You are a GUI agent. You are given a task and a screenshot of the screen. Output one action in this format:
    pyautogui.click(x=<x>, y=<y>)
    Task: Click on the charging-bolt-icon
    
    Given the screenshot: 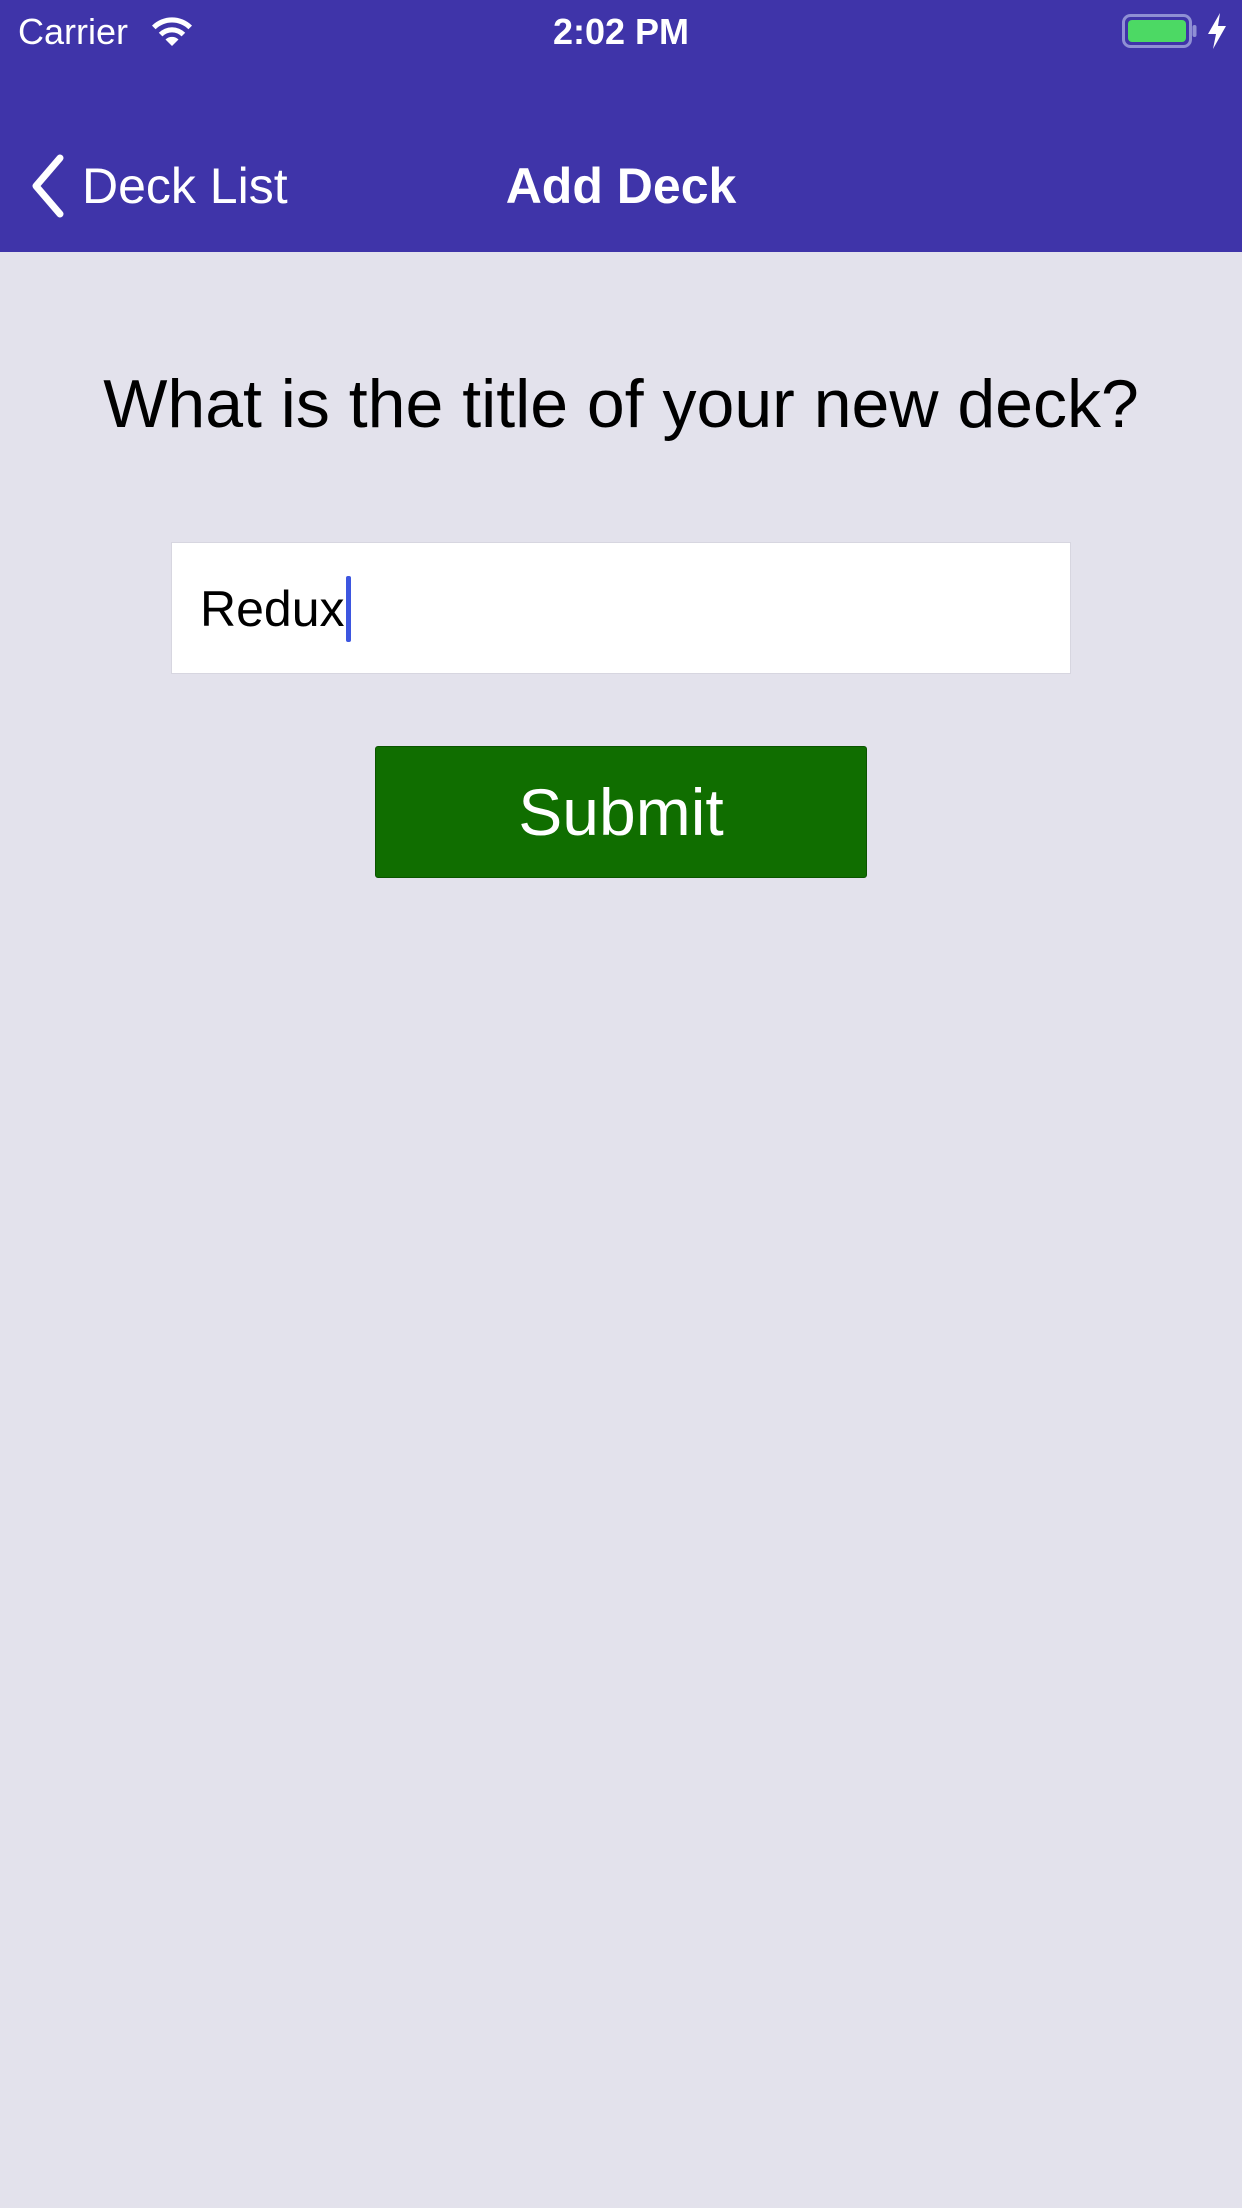 What is the action you would take?
    pyautogui.click(x=1217, y=31)
    